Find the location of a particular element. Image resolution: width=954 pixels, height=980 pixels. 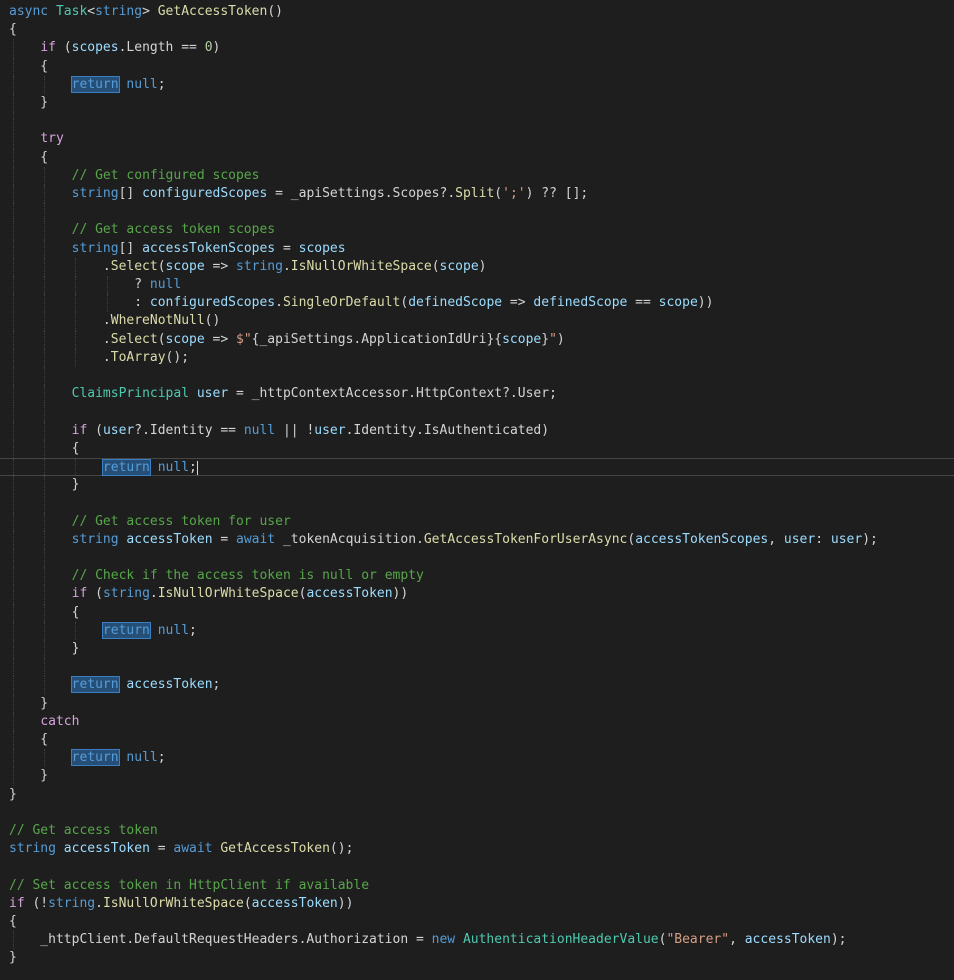

code-line: return accessToken; is located at coordinates (477, 685).